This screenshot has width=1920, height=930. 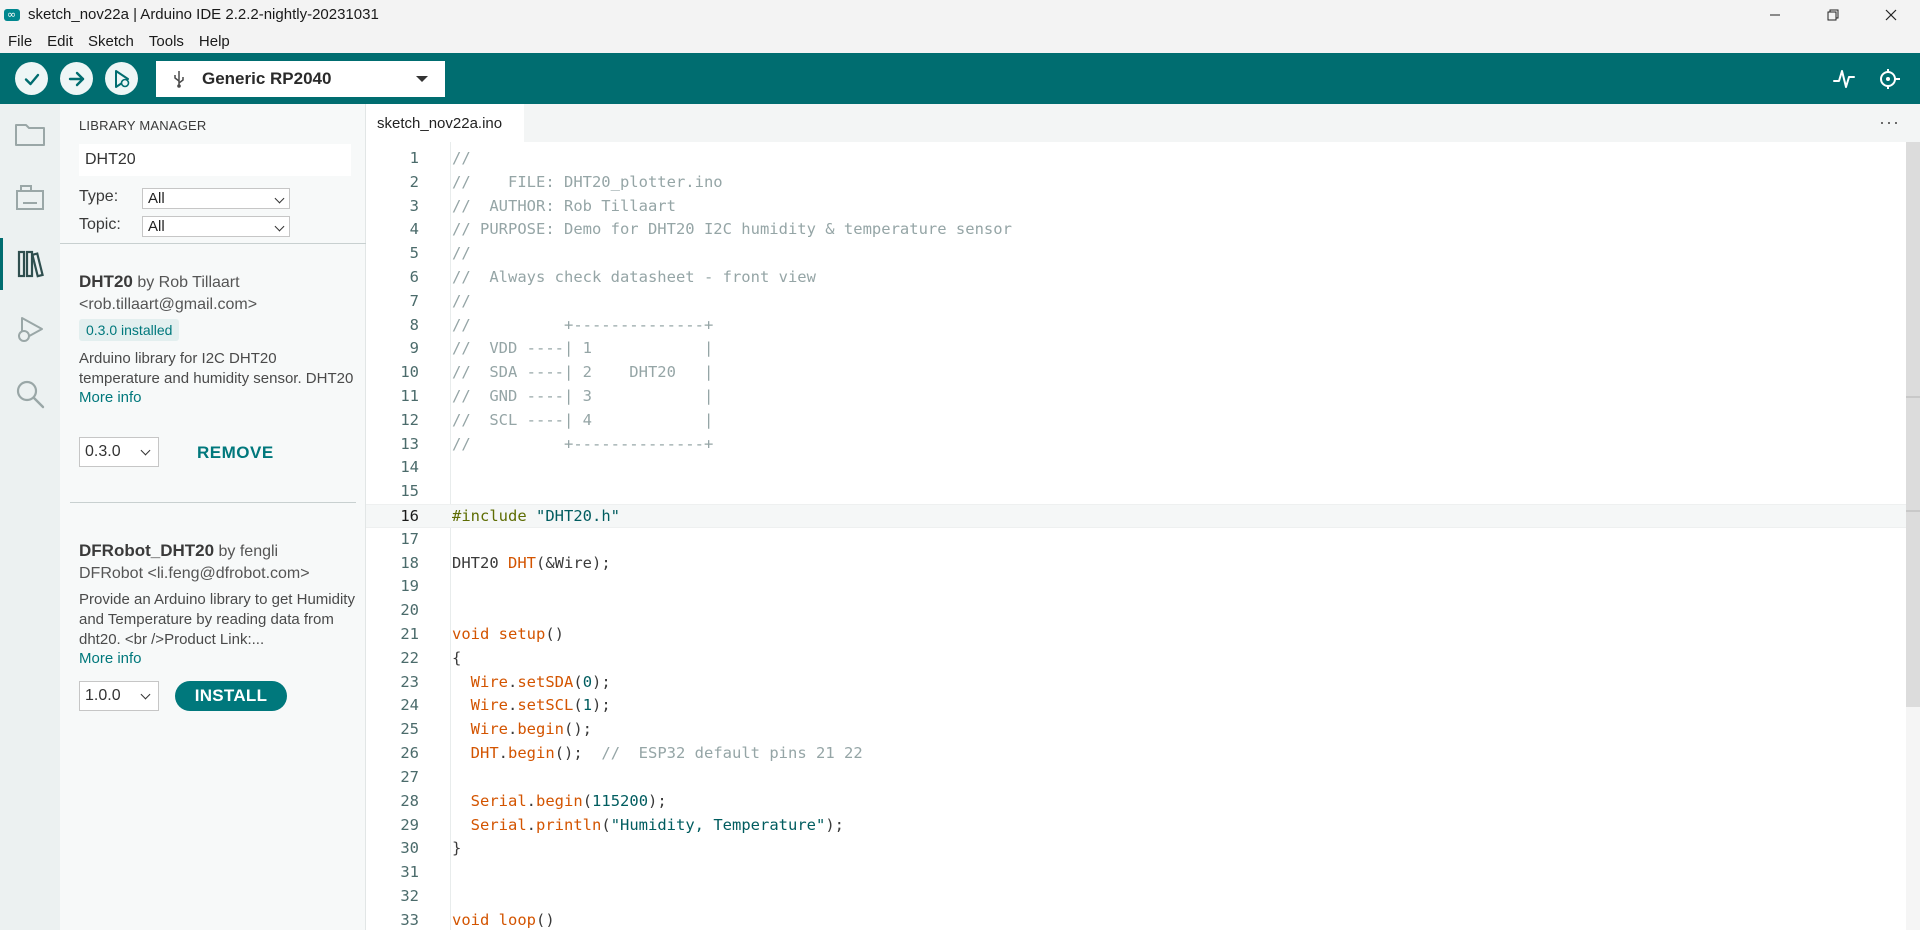 What do you see at coordinates (1143, 802) in the screenshot?
I see `code-line: 28 Serial.begin(115200);` at bounding box center [1143, 802].